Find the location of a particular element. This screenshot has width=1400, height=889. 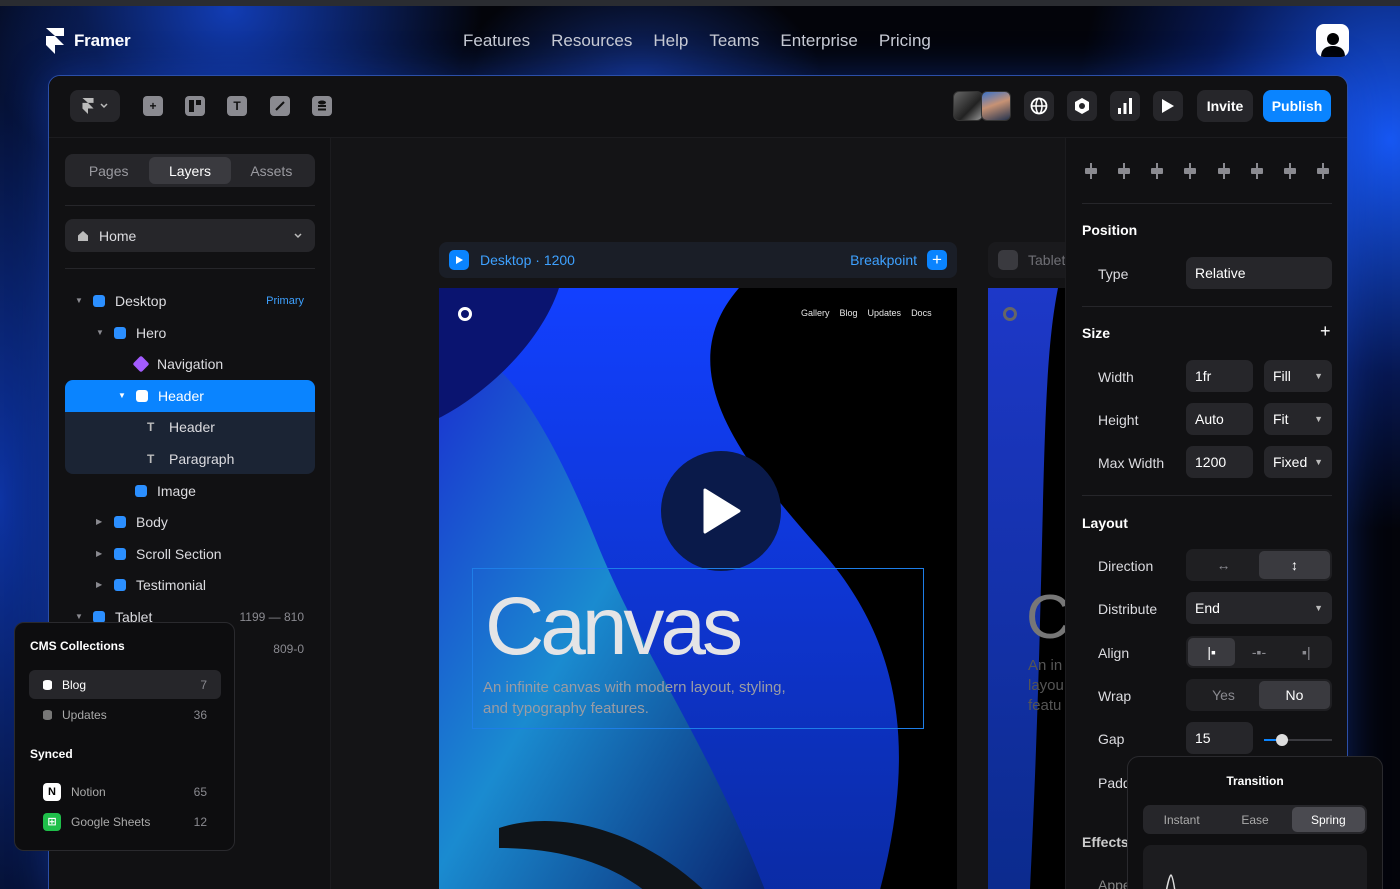

layer-header-text: T Header is located at coordinates (190, 426).